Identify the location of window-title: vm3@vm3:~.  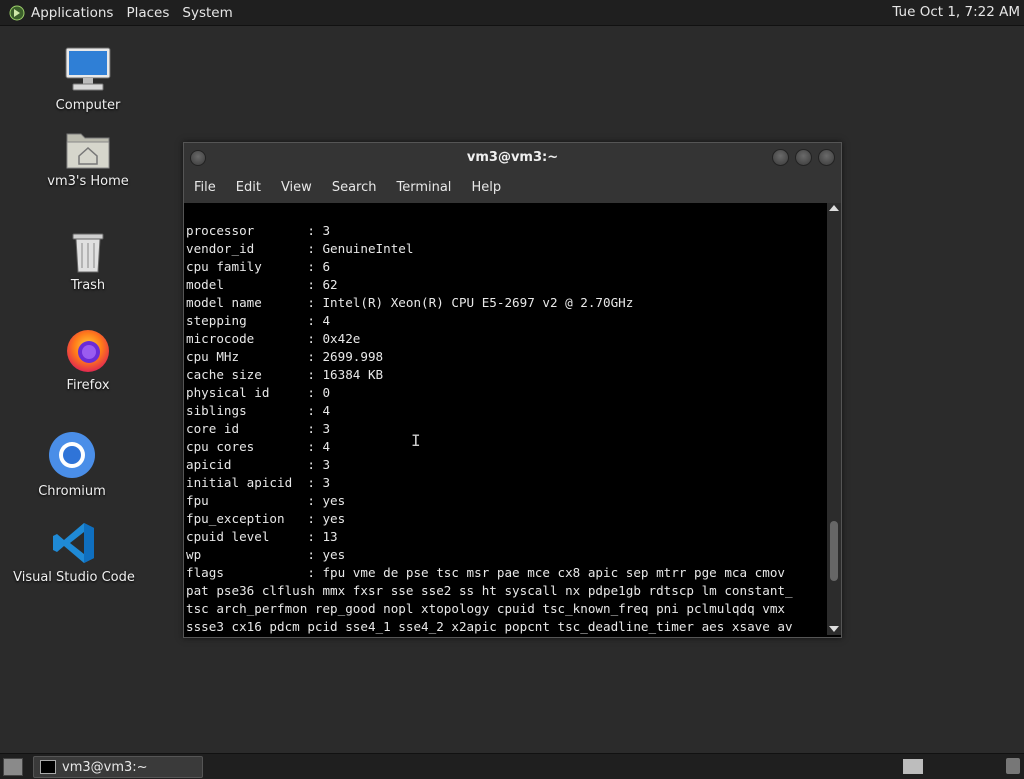
(512, 157).